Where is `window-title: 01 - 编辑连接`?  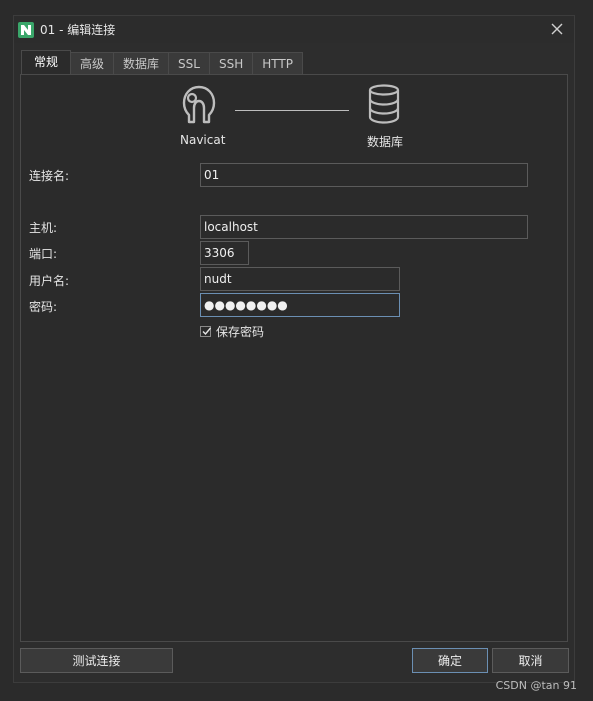
window-title: 01 - 编辑连接 is located at coordinates (78, 30).